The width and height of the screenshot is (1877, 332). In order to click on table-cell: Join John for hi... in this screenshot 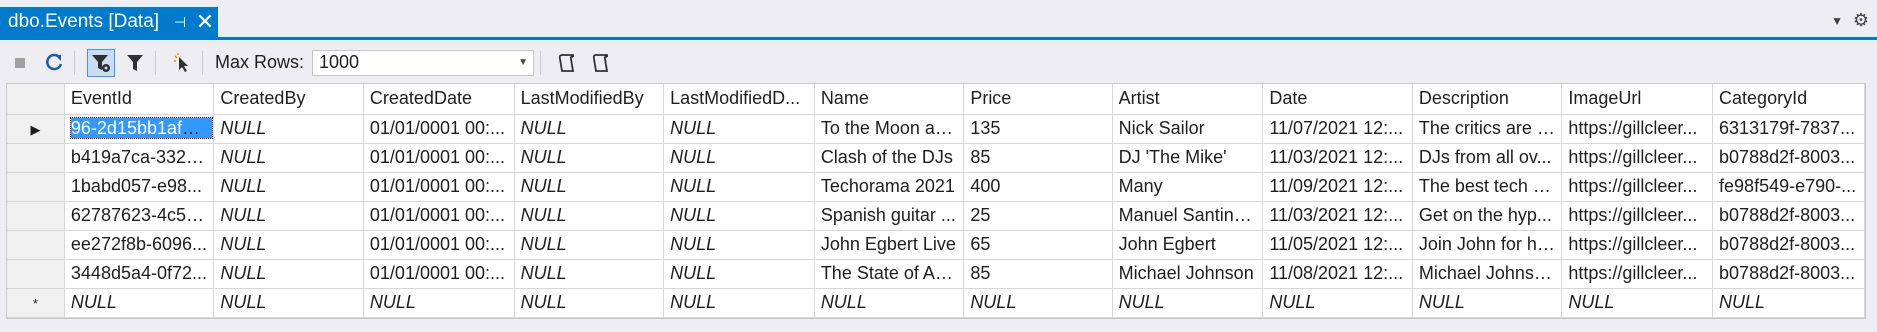, I will do `click(1487, 245)`.